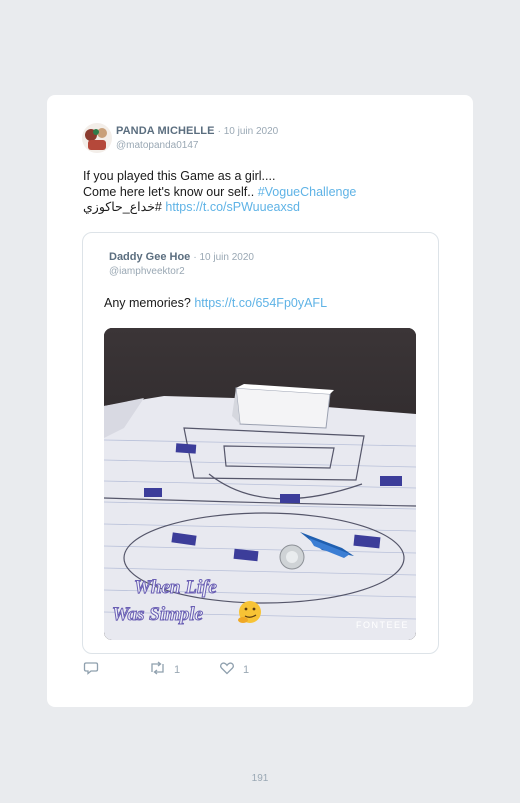 The width and height of the screenshot is (520, 803). I want to click on media-watermark: FONTEEE, so click(382, 625).